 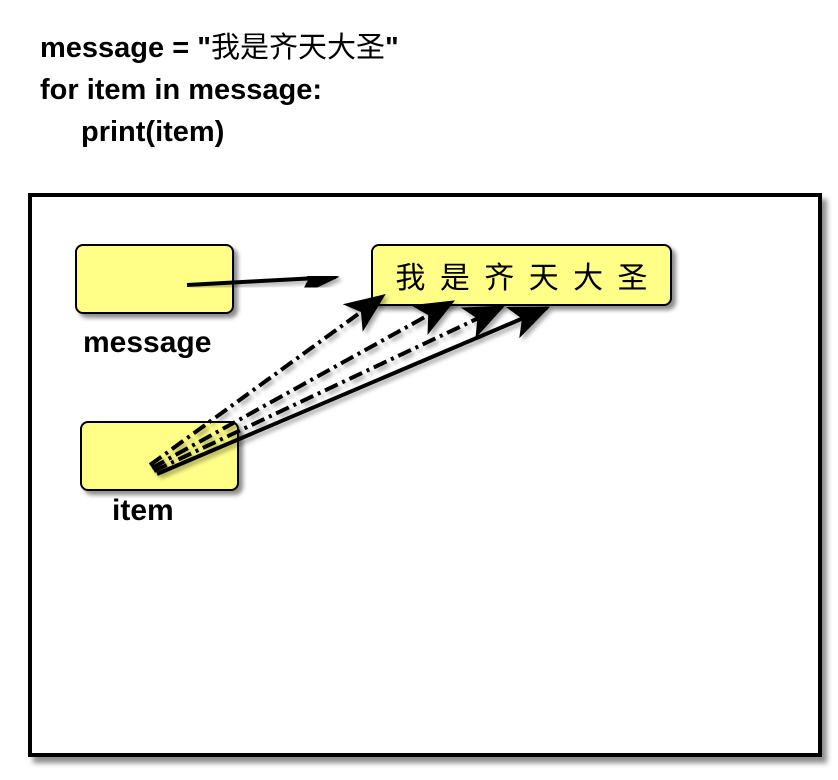 I want to click on string-char-0: 我, so click(x=410, y=278).